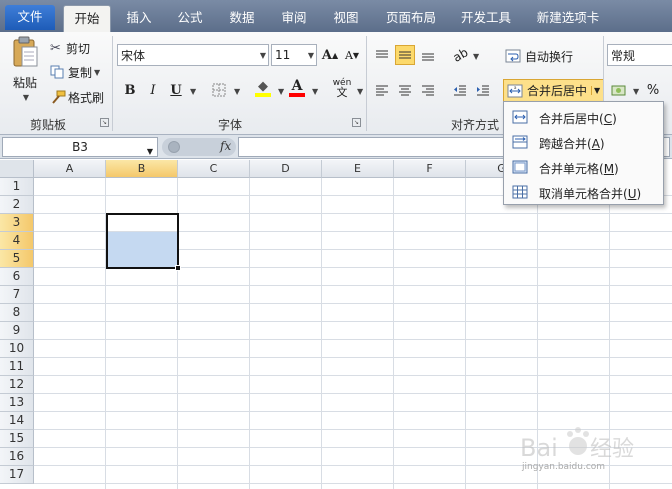  What do you see at coordinates (583, 192) in the screenshot?
I see `menu-item-unmerge-cells: 取消单元格合并(U)` at bounding box center [583, 192].